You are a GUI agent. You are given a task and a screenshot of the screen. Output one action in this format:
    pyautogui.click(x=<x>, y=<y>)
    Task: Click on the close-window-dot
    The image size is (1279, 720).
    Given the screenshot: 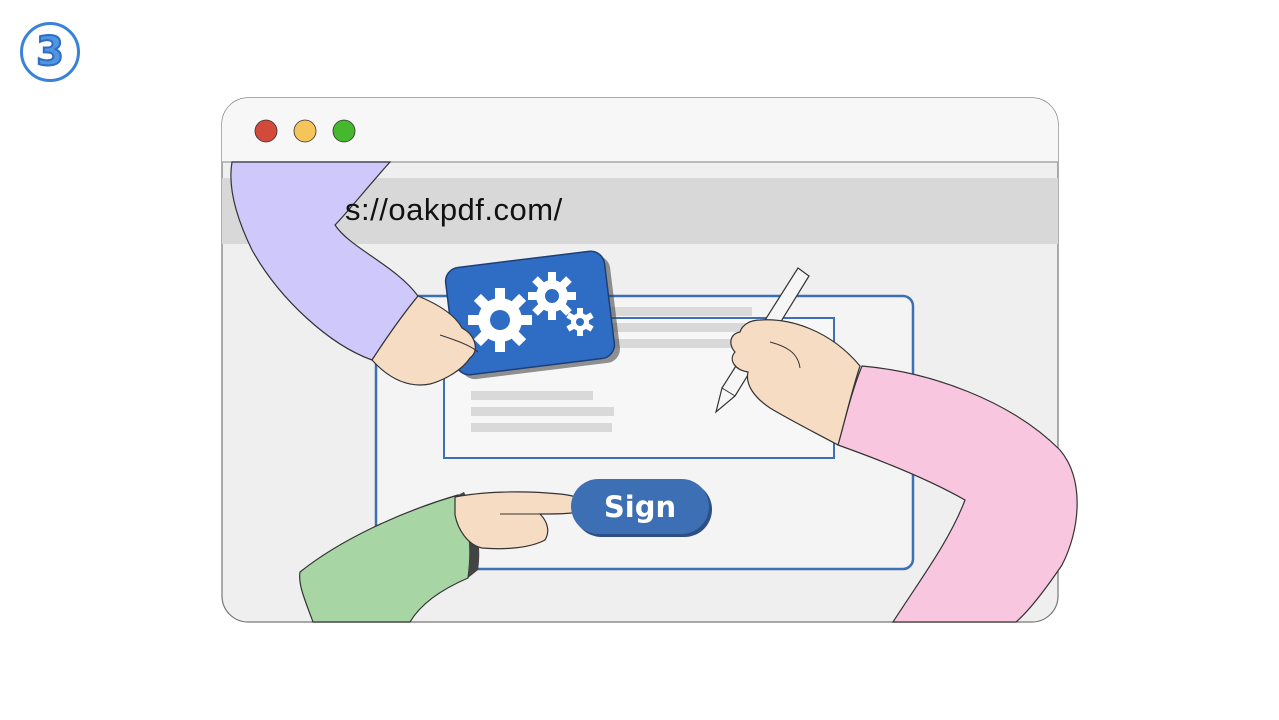 What is the action you would take?
    pyautogui.click(x=266, y=131)
    